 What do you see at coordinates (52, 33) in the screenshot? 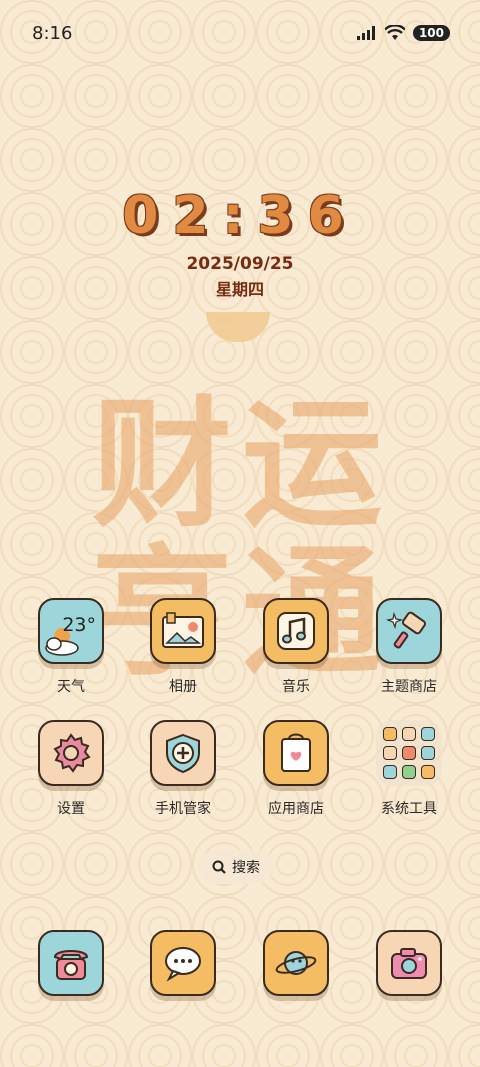
I see `status-time: 8:16` at bounding box center [52, 33].